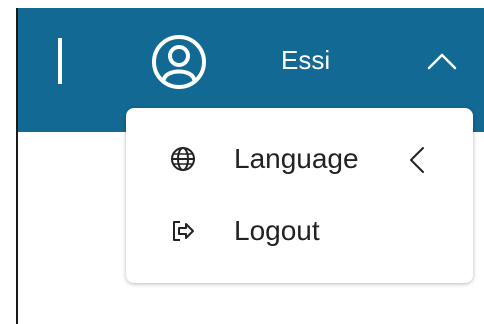 This screenshot has height=324, width=484. I want to click on globe-icon, so click(183, 159).